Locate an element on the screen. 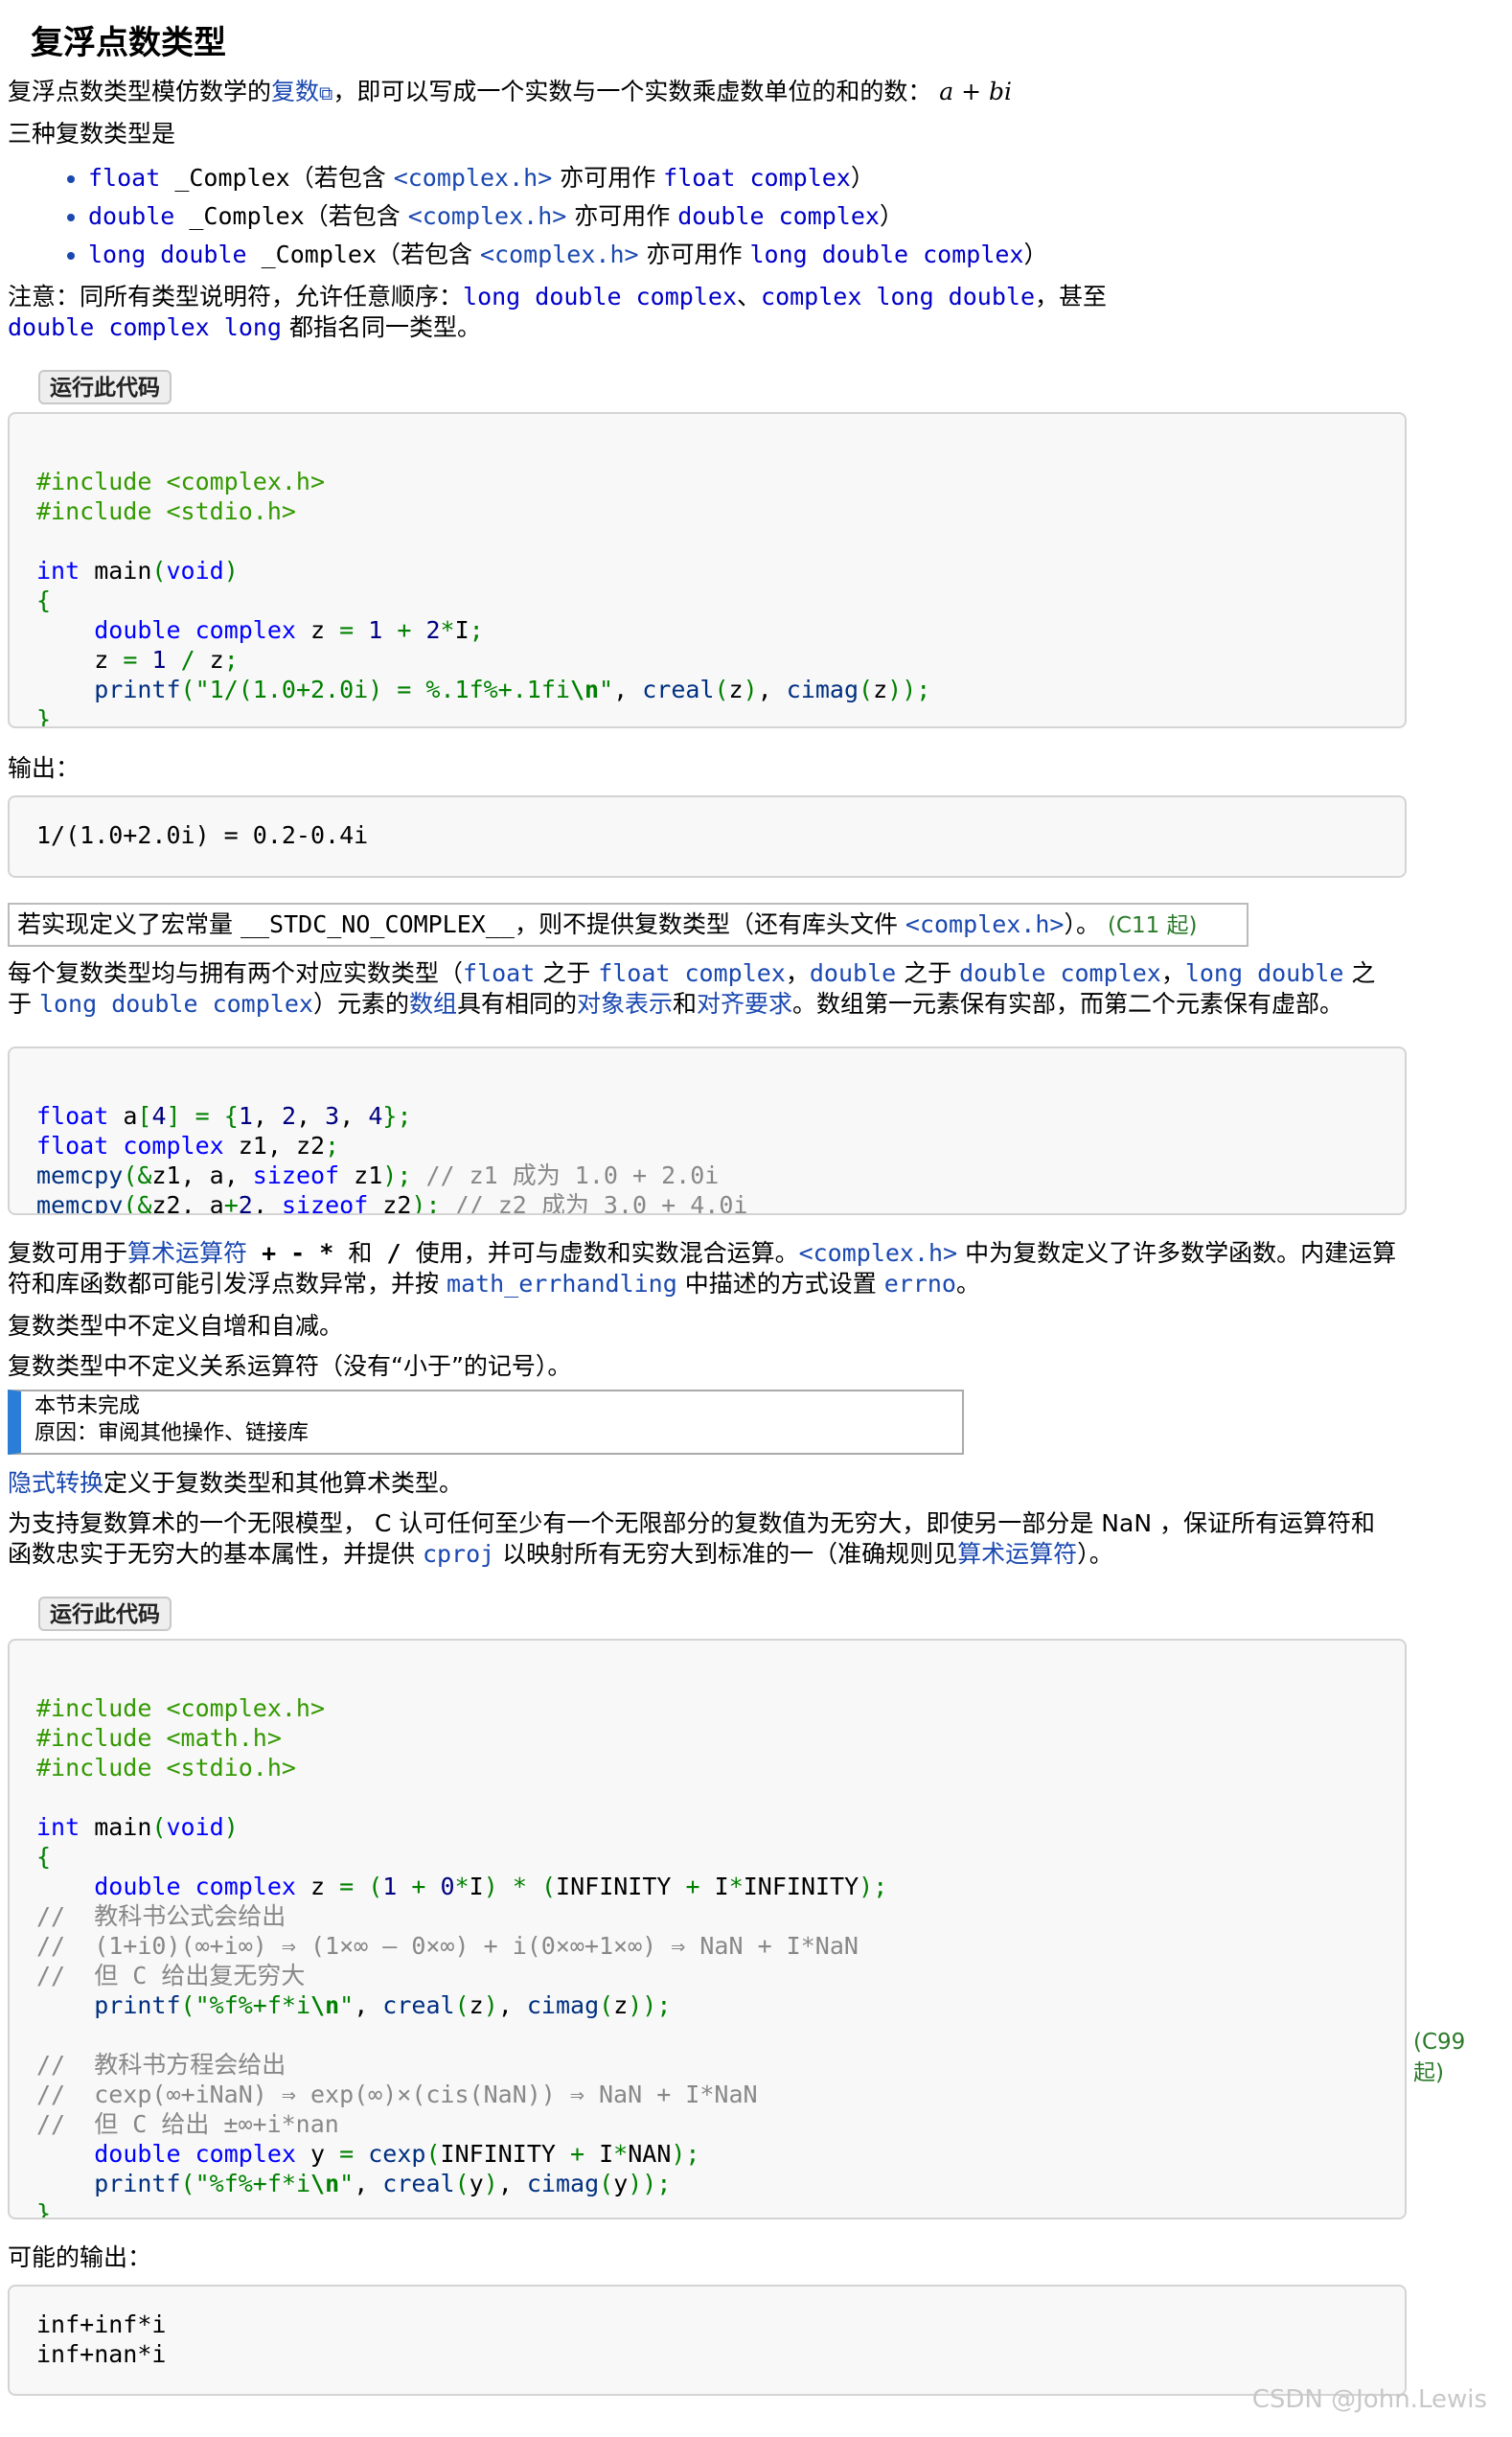  math-formula: a + bi is located at coordinates (976, 91).